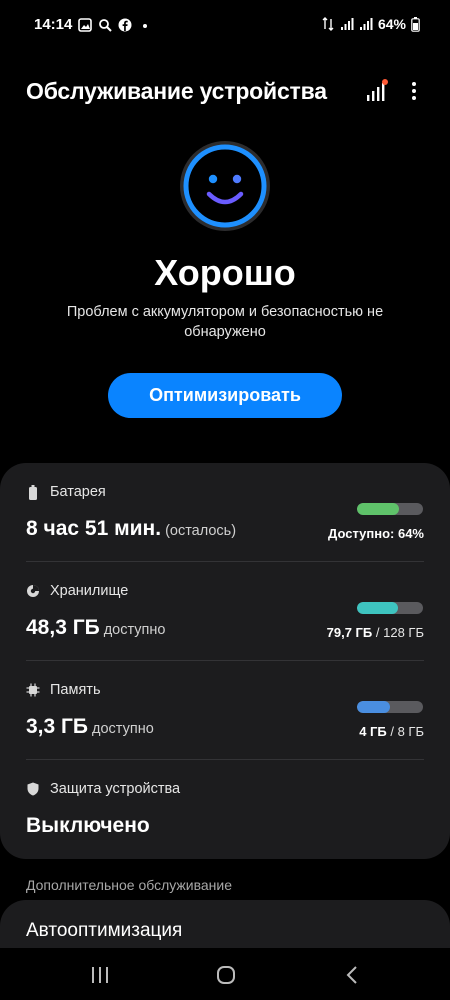 Image resolution: width=450 pixels, height=1000 pixels. I want to click on battery-status-icon, so click(415, 24).